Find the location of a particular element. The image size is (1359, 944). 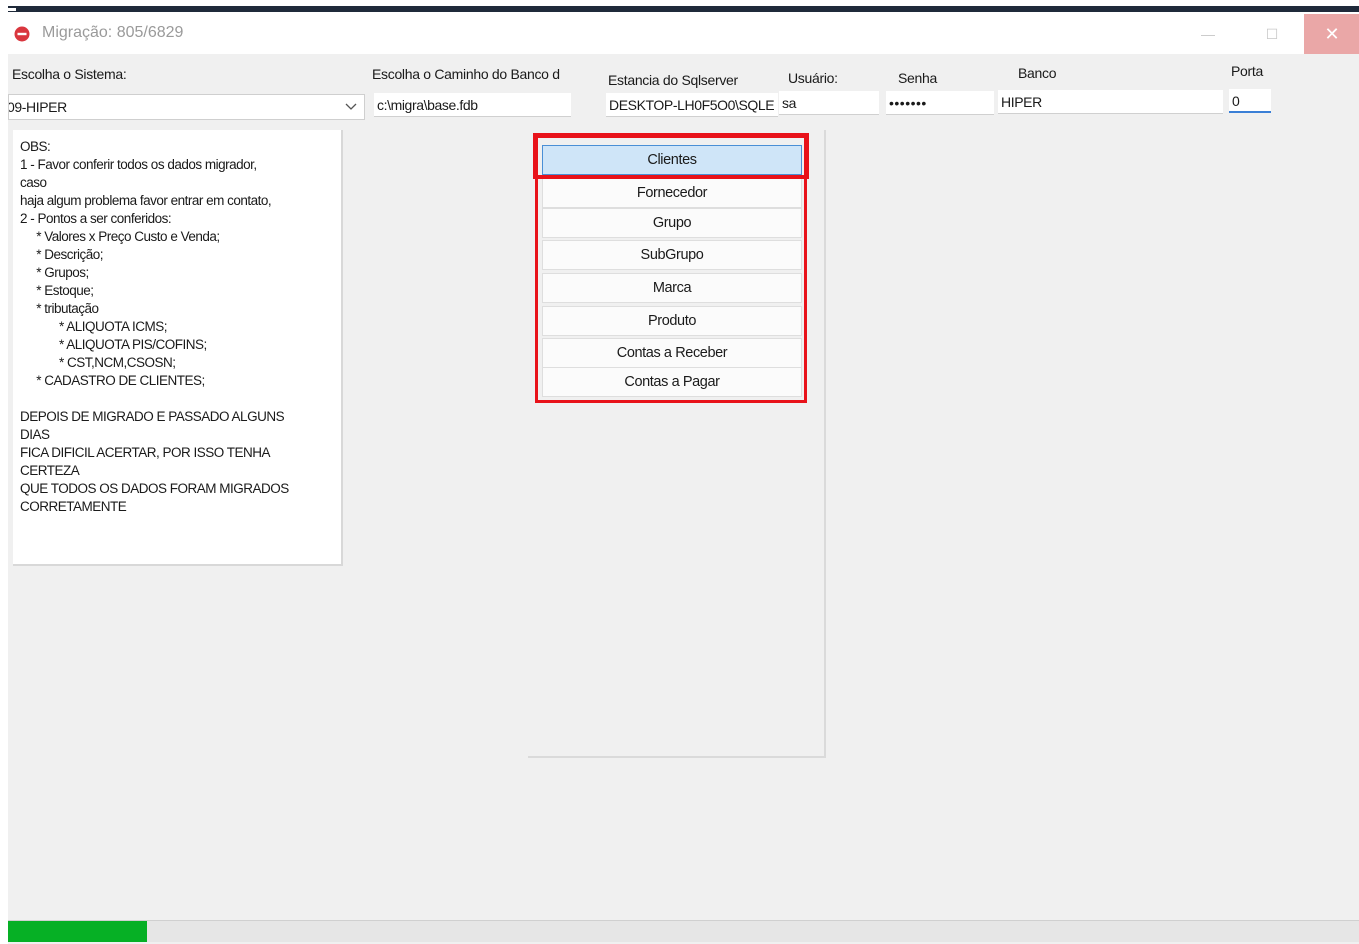

sistema-value: 09-HIPER is located at coordinates (37, 107).